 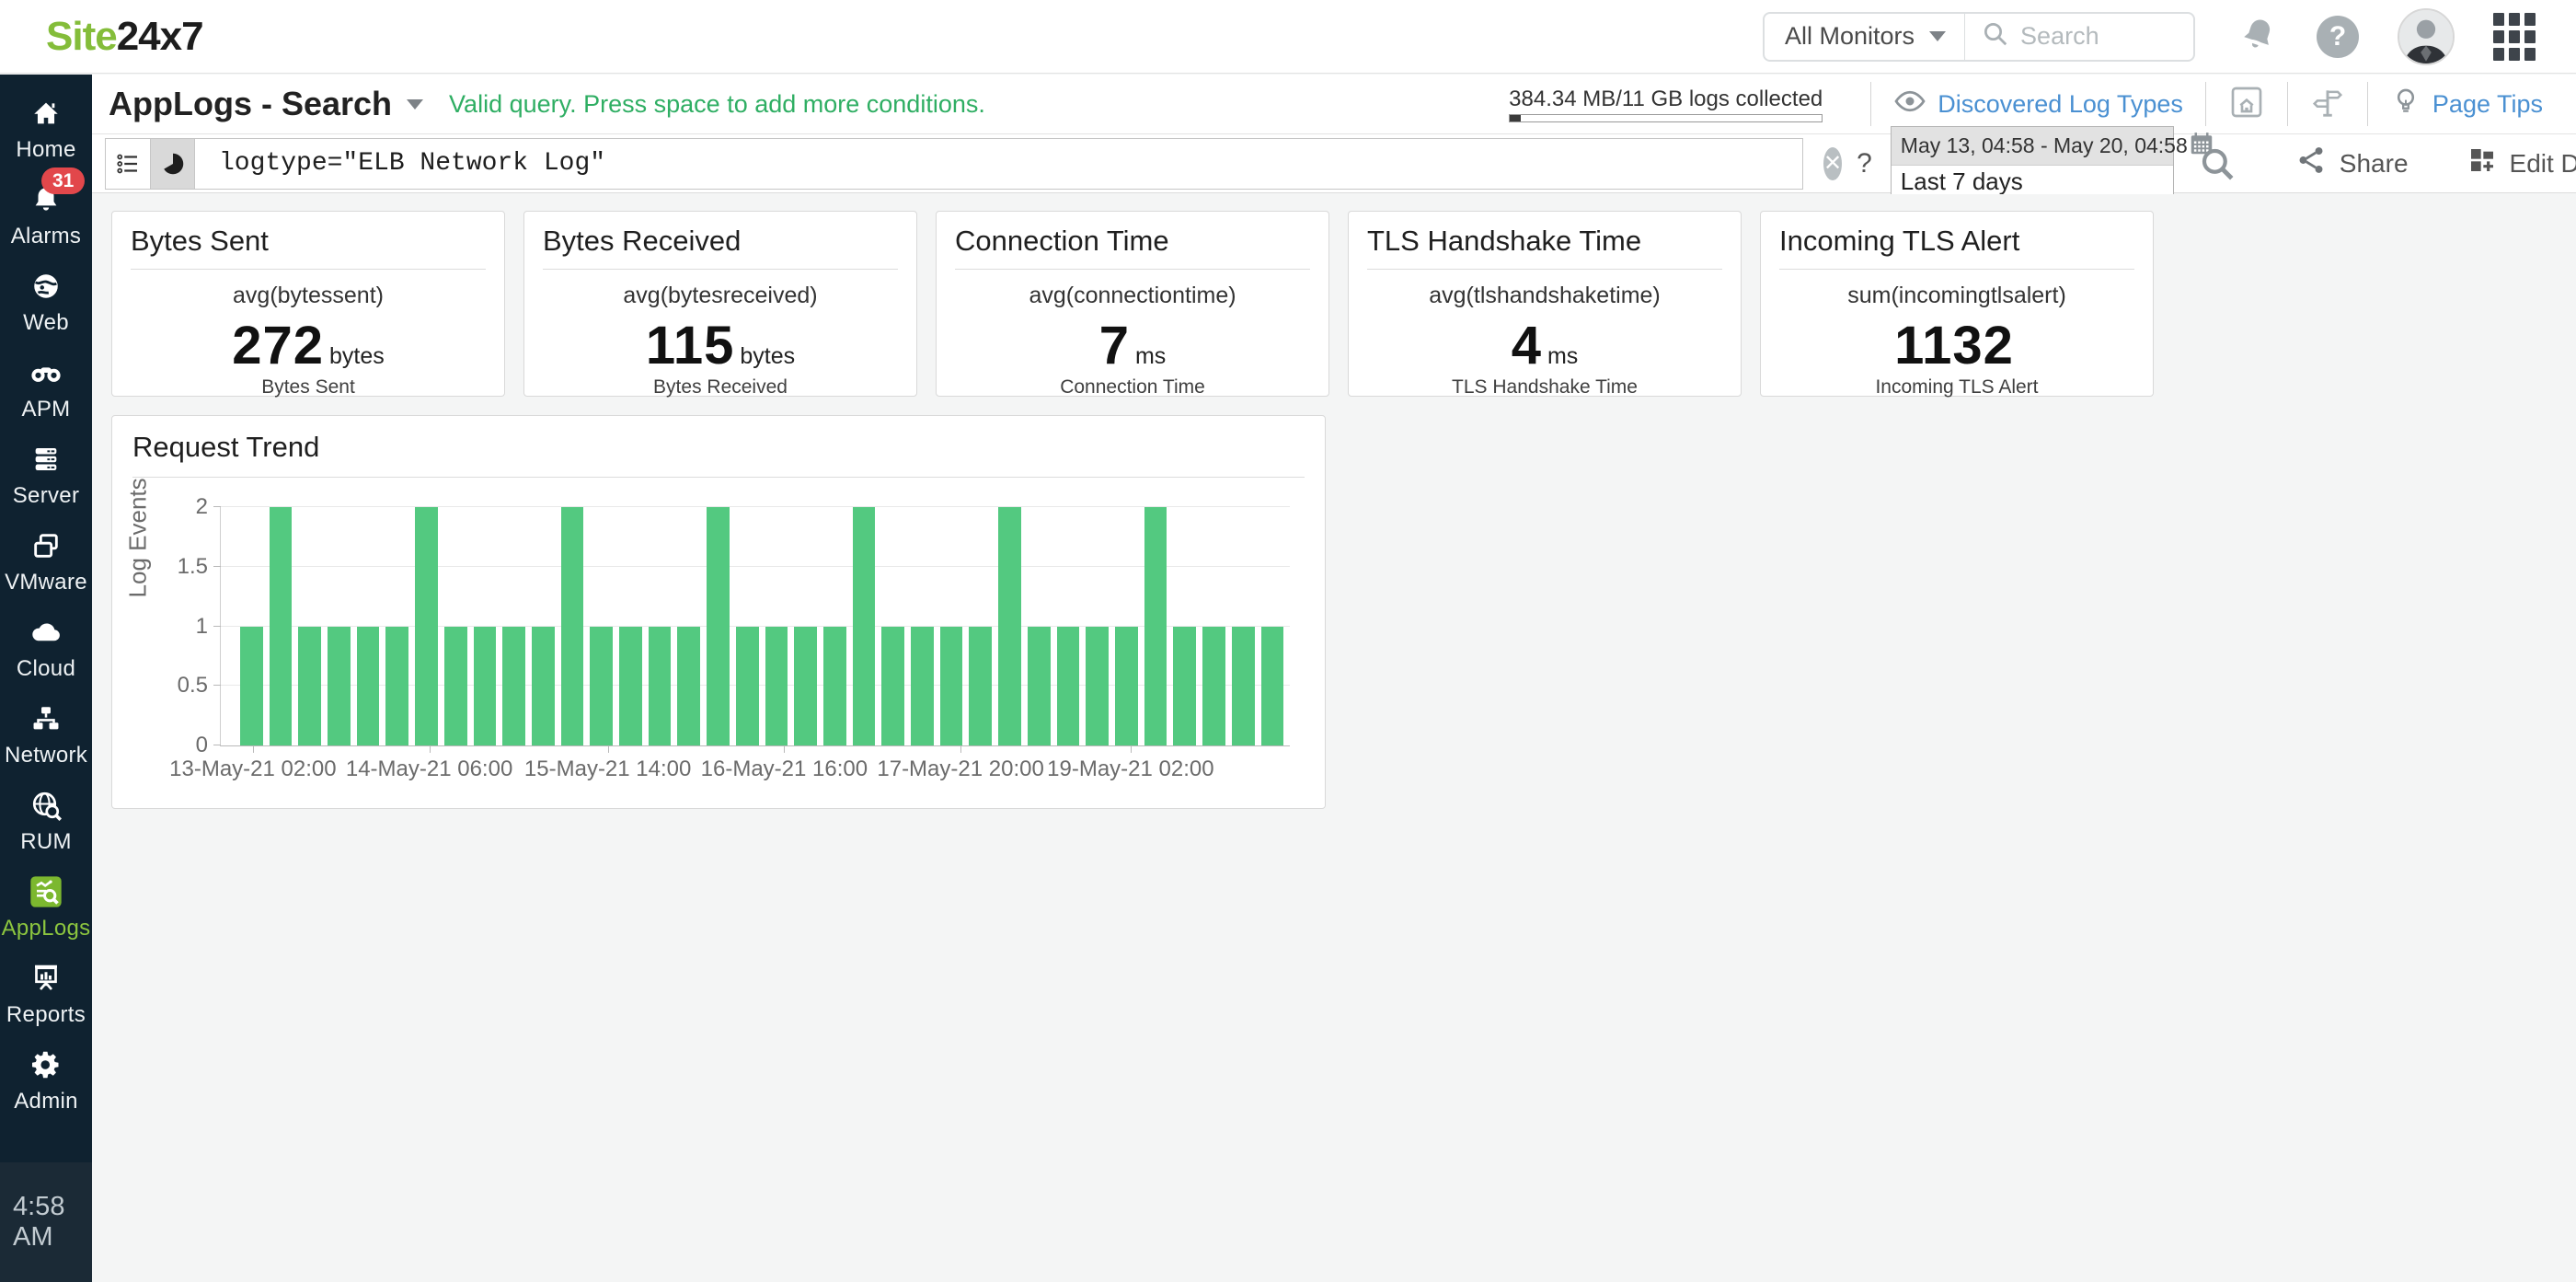 I want to click on default-home-view-button, so click(x=2246, y=105).